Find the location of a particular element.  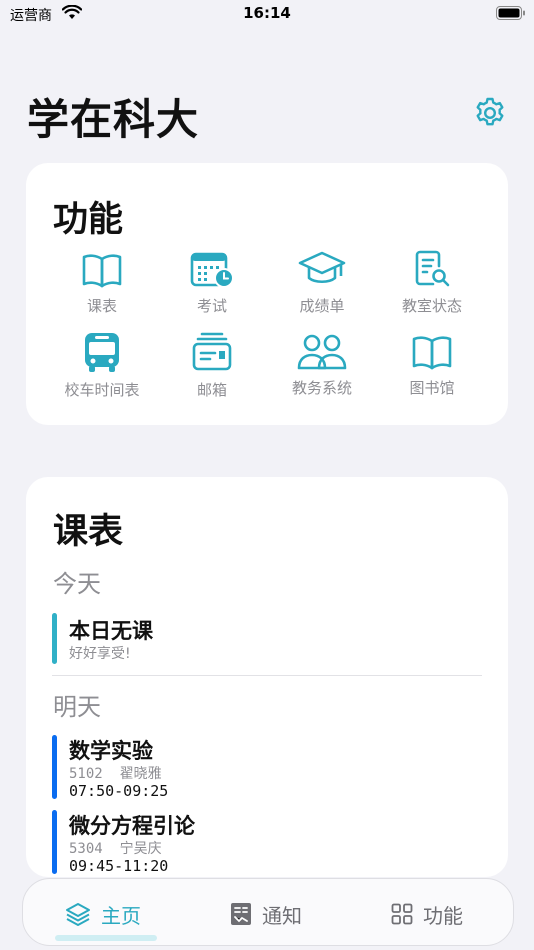

function-academic-system: 教务系统 is located at coordinates (322, 365).